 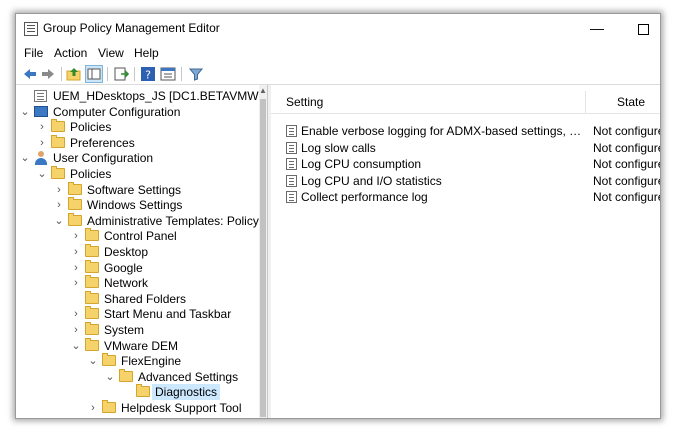 What do you see at coordinates (597, 29) in the screenshot?
I see `minimize-button: —` at bounding box center [597, 29].